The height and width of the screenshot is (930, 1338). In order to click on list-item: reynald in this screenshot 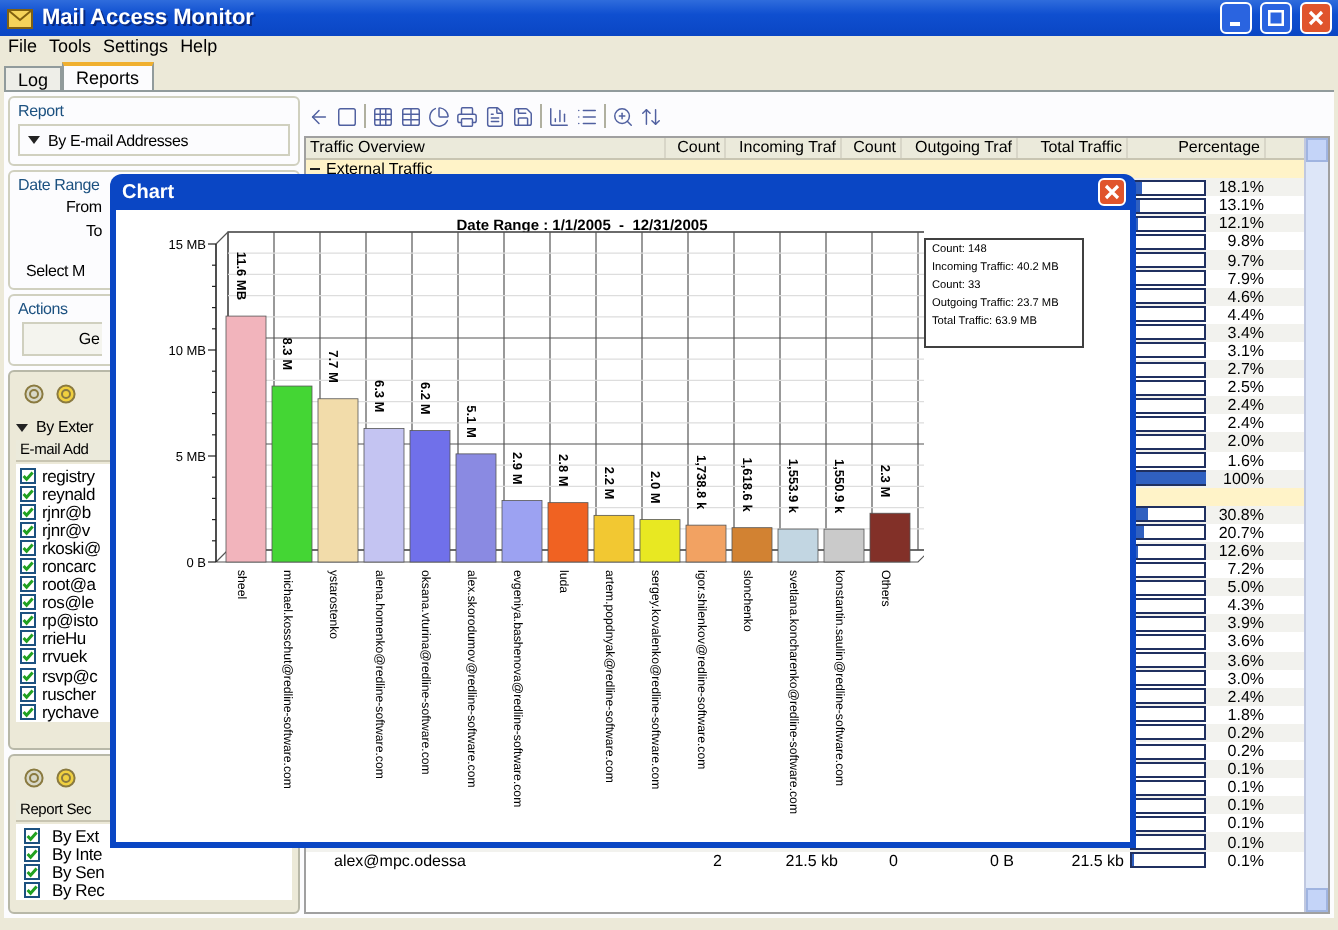, I will do `click(68, 493)`.